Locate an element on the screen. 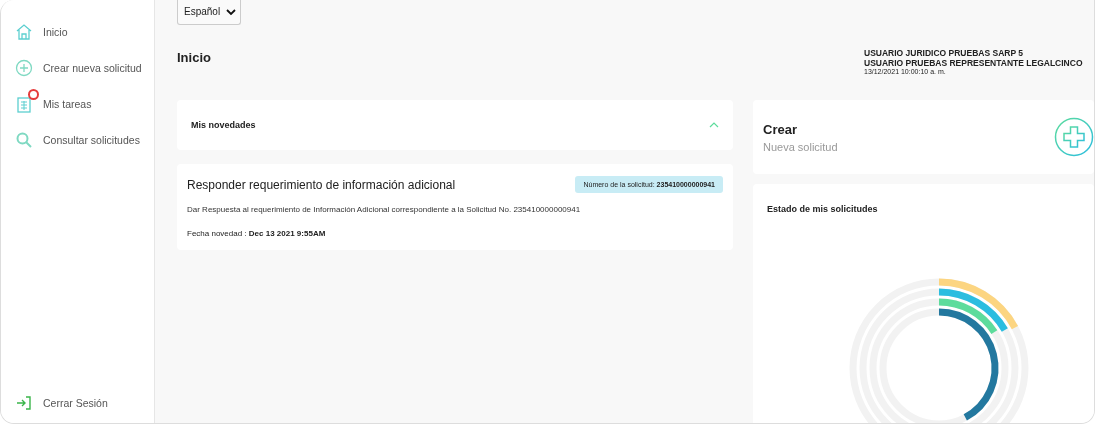 The width and height of the screenshot is (1095, 428). logout-link: Cerrar Sesión is located at coordinates (84, 400).